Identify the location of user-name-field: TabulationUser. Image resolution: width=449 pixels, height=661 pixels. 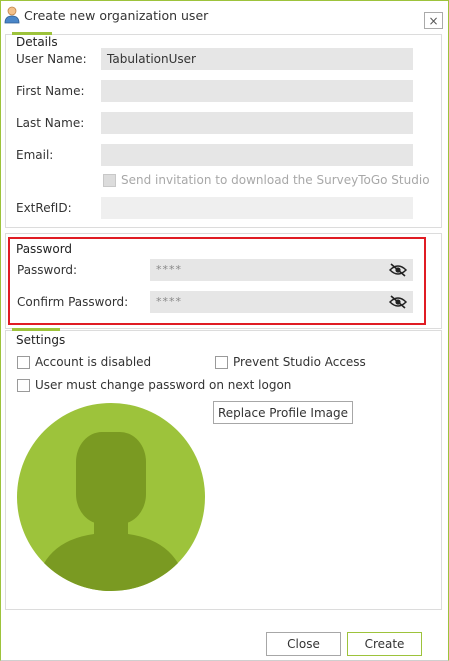
(257, 59).